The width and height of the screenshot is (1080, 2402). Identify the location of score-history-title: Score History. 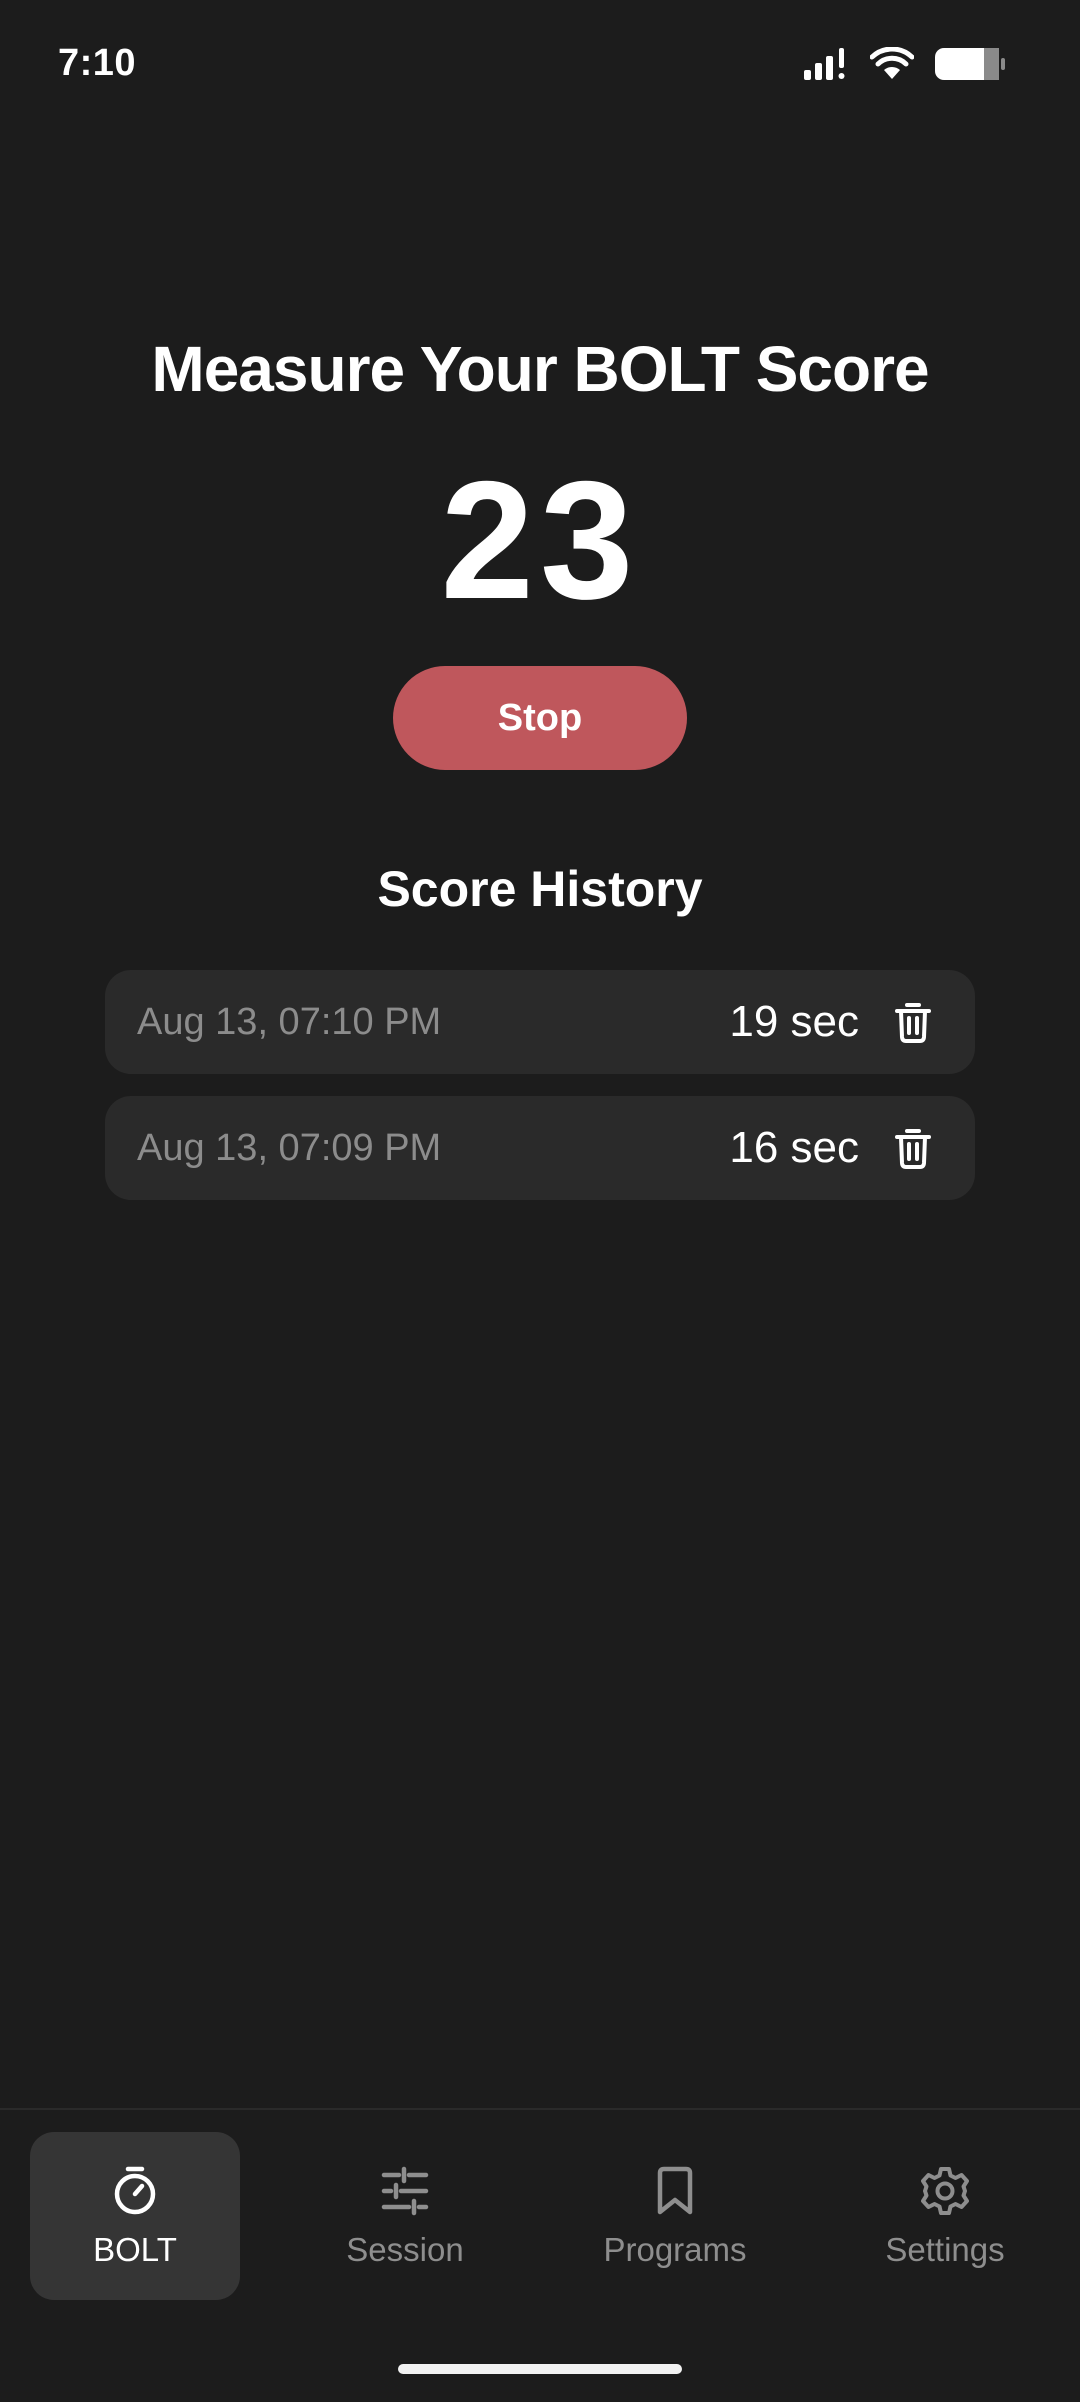
(540, 889).